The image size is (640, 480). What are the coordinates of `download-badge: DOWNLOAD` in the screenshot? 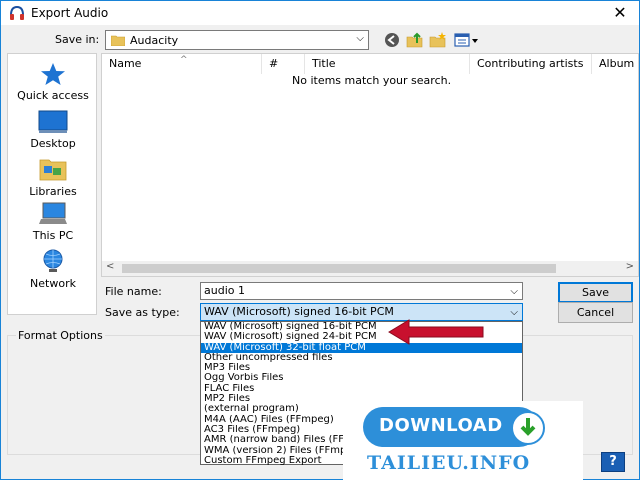 It's located at (454, 427).